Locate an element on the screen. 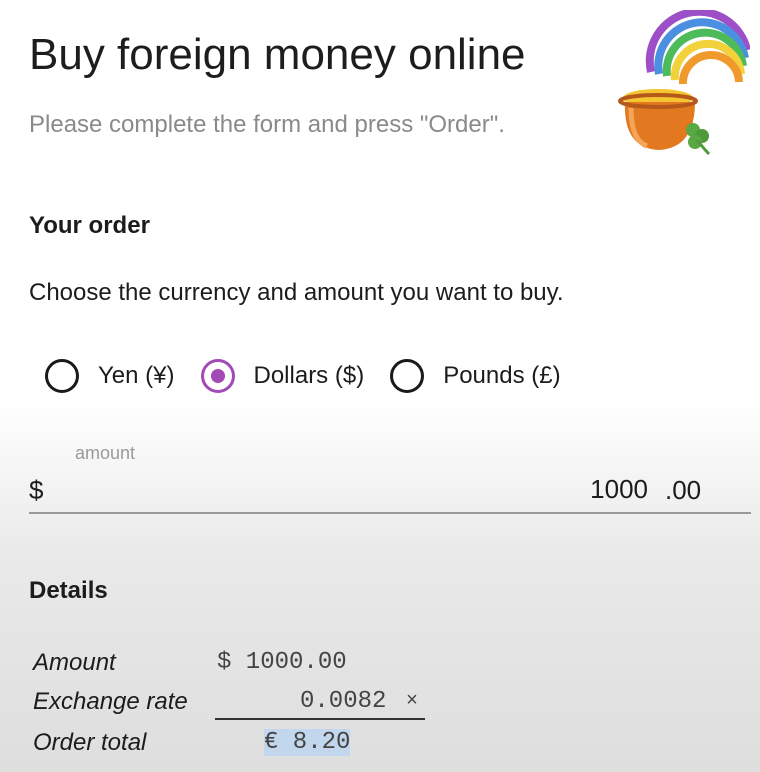 The height and width of the screenshot is (772, 760). amount-field-label: amount is located at coordinates (105, 453).